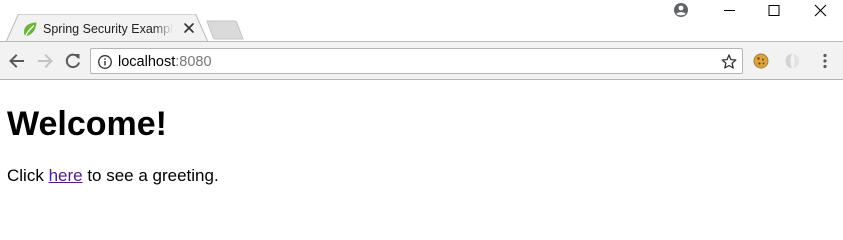 The width and height of the screenshot is (843, 240). What do you see at coordinates (66, 175) in the screenshot?
I see `greeting-link: here` at bounding box center [66, 175].